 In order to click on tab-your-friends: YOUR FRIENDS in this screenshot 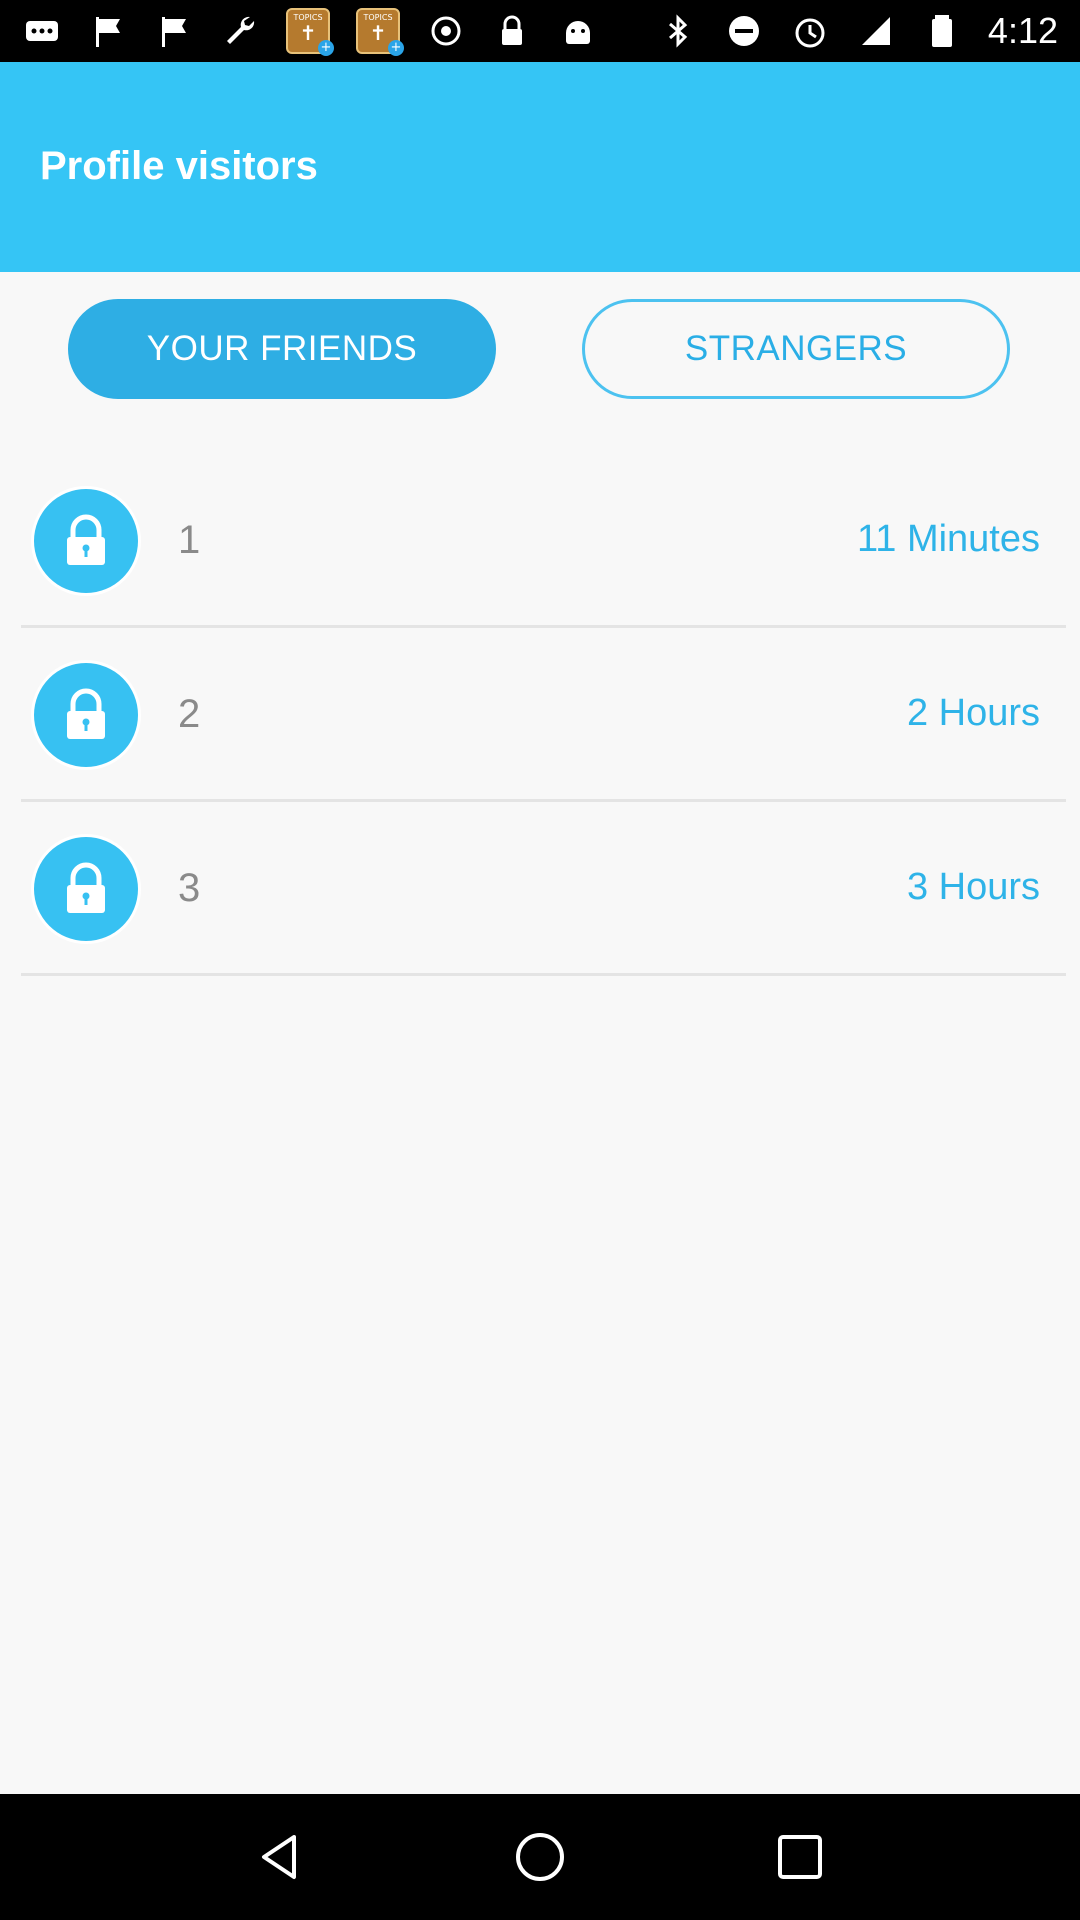, I will do `click(282, 349)`.